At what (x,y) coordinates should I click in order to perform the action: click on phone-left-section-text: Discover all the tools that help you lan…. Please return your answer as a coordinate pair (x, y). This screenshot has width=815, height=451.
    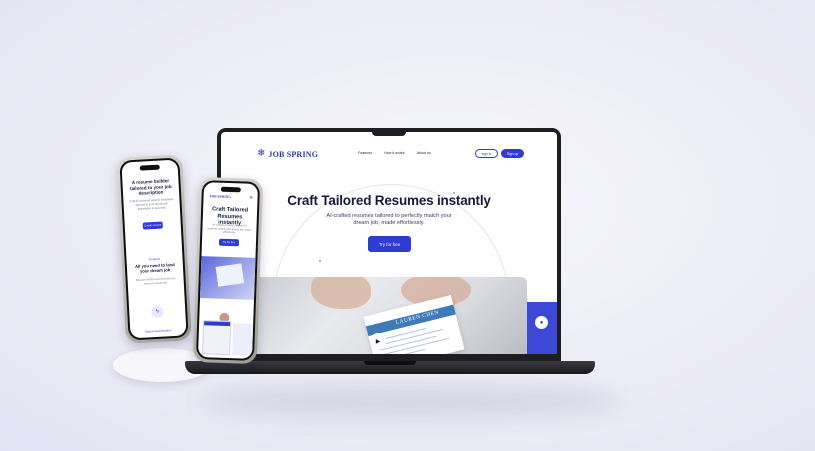
    Looking at the image, I should click on (155, 281).